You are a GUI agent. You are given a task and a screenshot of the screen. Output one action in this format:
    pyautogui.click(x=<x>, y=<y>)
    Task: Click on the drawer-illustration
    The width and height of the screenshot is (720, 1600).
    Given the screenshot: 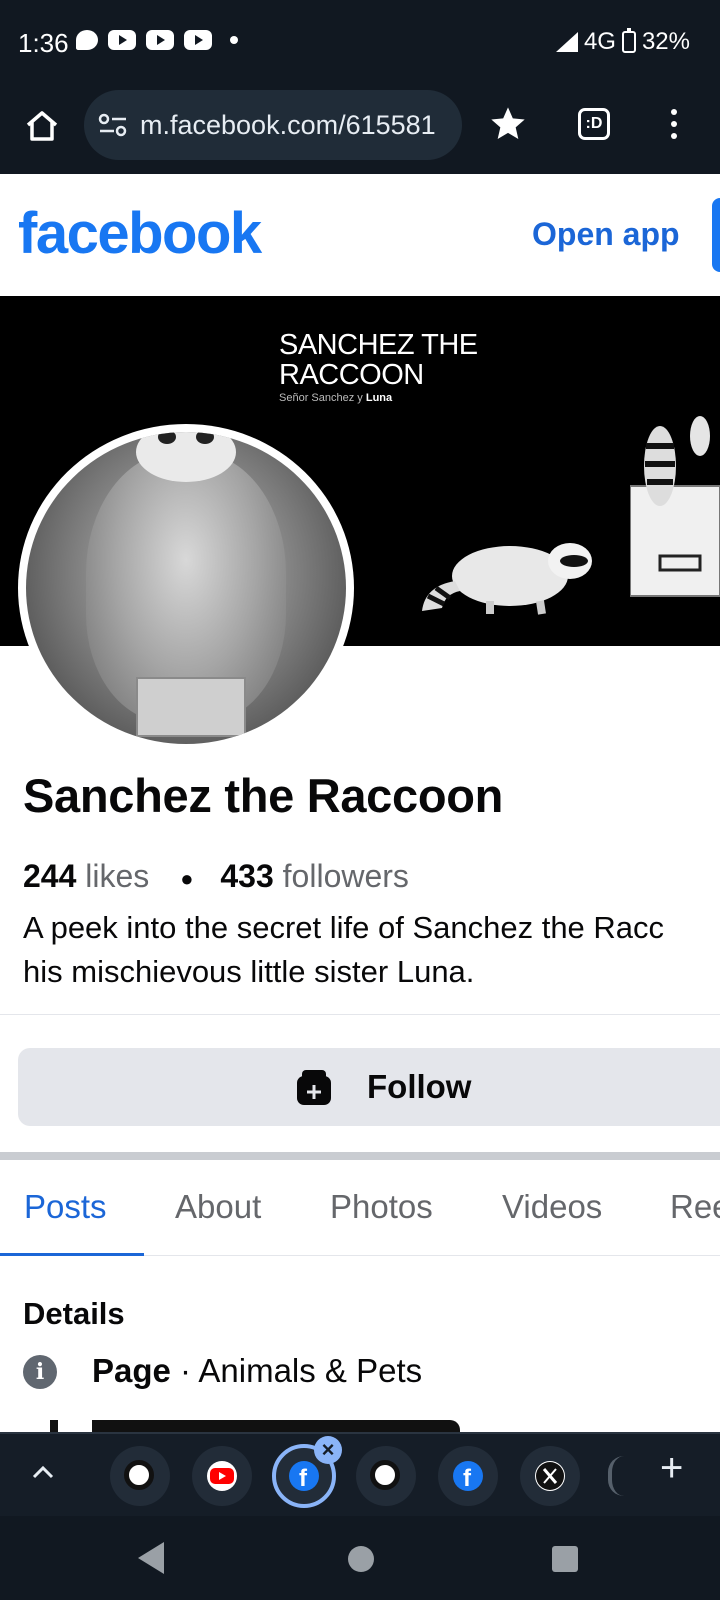 What is the action you would take?
    pyautogui.click(x=675, y=506)
    